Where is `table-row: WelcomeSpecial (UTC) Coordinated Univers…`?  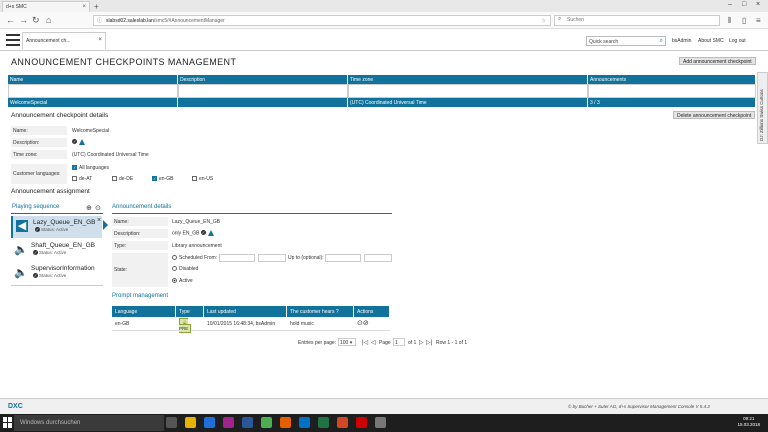
table-row: WelcomeSpecial (UTC) Coordinated Univers… is located at coordinates (382, 102).